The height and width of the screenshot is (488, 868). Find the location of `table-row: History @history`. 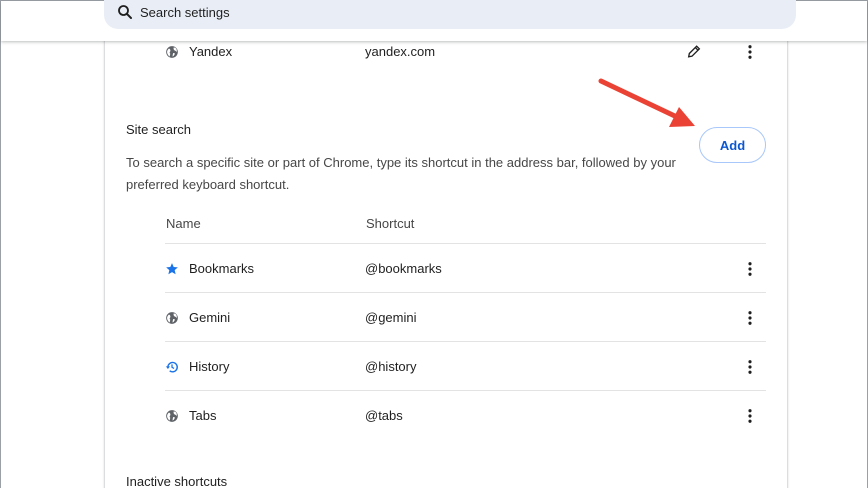

table-row: History @history is located at coordinates (465, 366).